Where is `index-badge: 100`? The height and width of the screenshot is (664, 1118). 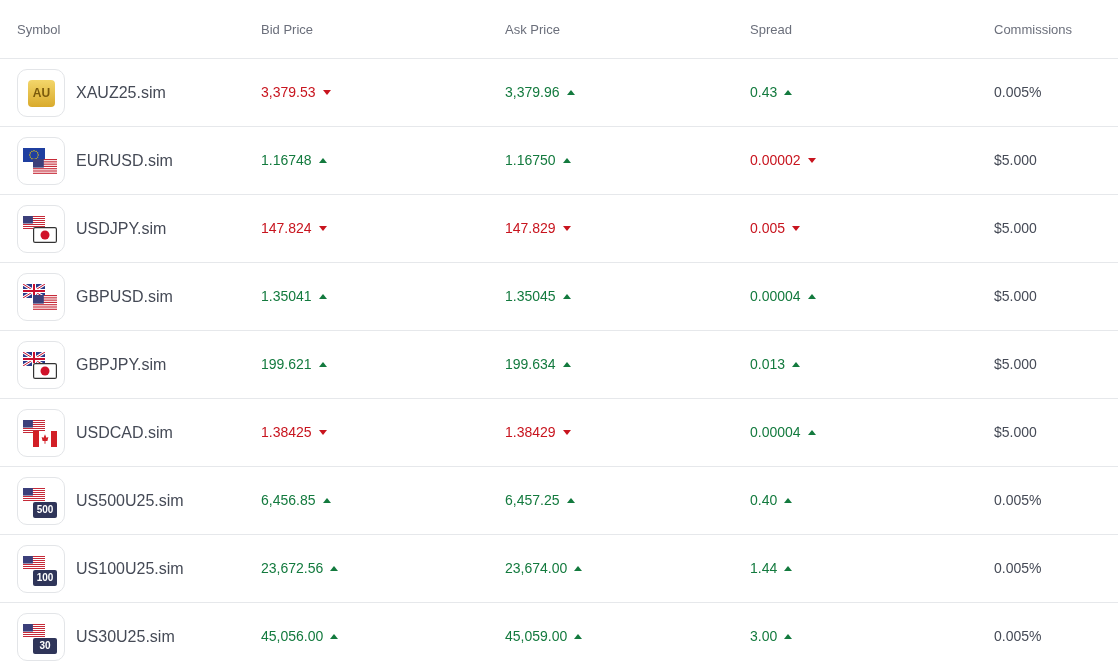 index-badge: 100 is located at coordinates (45, 577).